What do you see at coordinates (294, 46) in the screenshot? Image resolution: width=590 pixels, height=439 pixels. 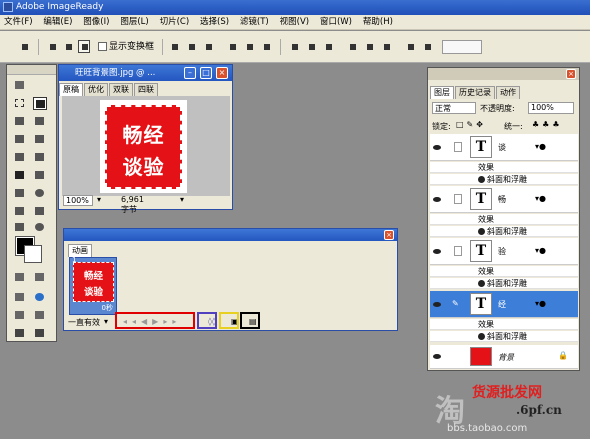 I see `distribute-top-icon` at bounding box center [294, 46].